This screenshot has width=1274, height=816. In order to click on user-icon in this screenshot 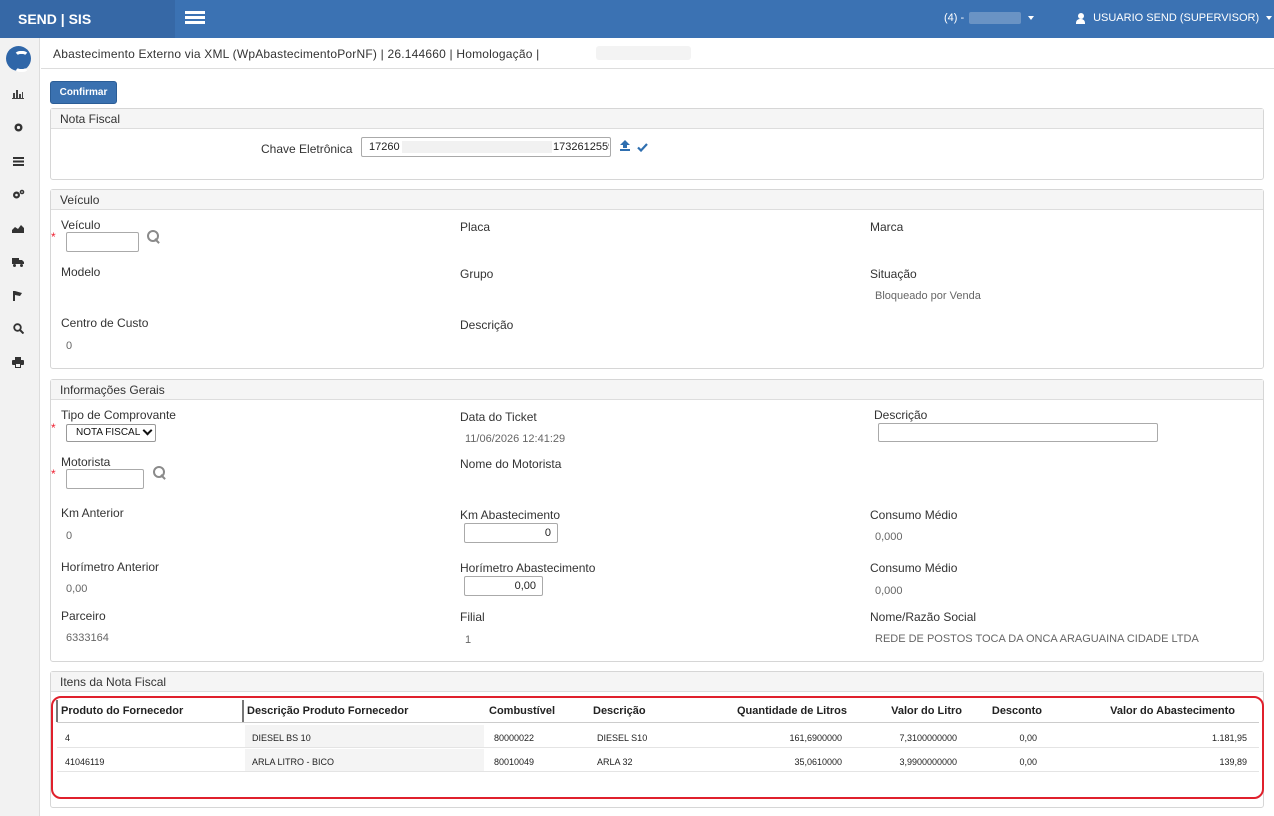, I will do `click(1080, 18)`.